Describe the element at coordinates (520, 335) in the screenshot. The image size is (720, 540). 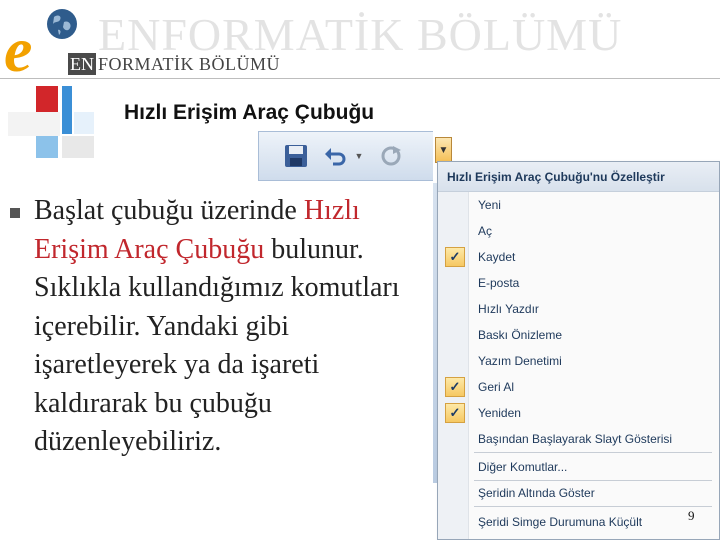
I see `menu-item-print-preview: Baskı Önizleme` at that location.